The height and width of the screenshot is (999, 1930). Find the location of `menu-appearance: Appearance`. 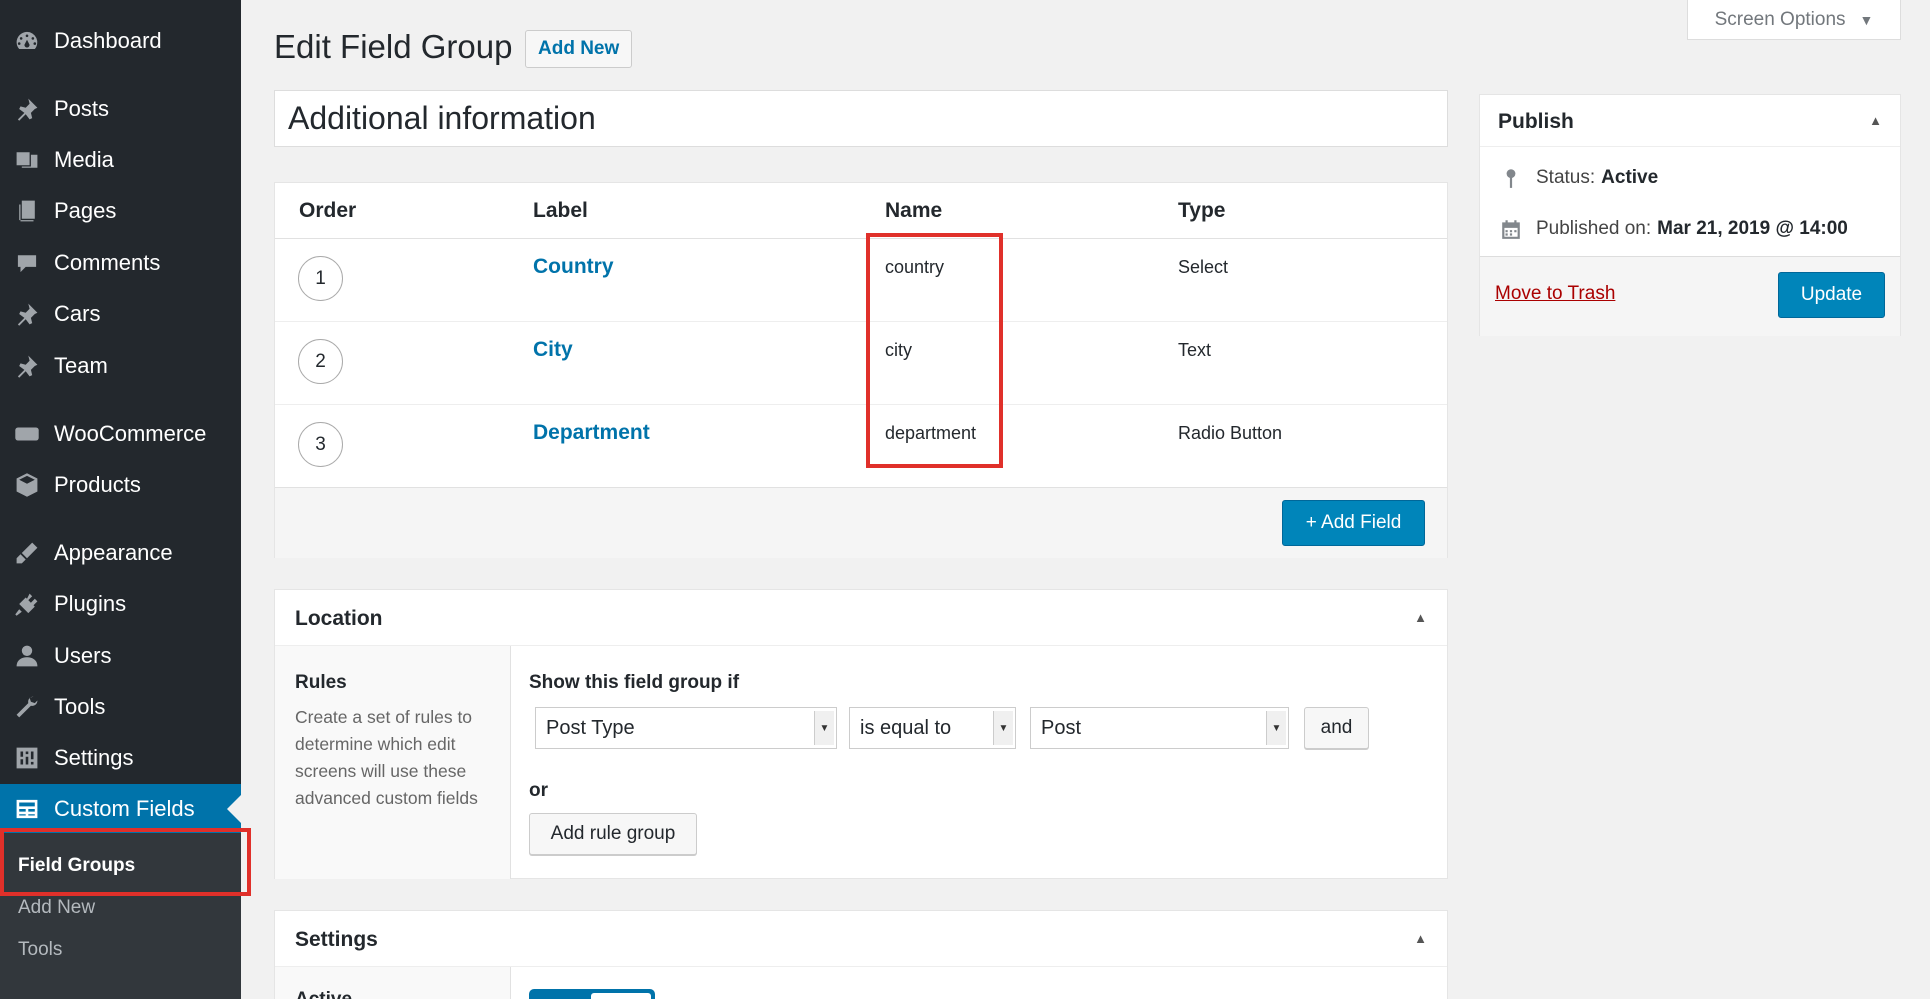

menu-appearance: Appearance is located at coordinates (120, 553).